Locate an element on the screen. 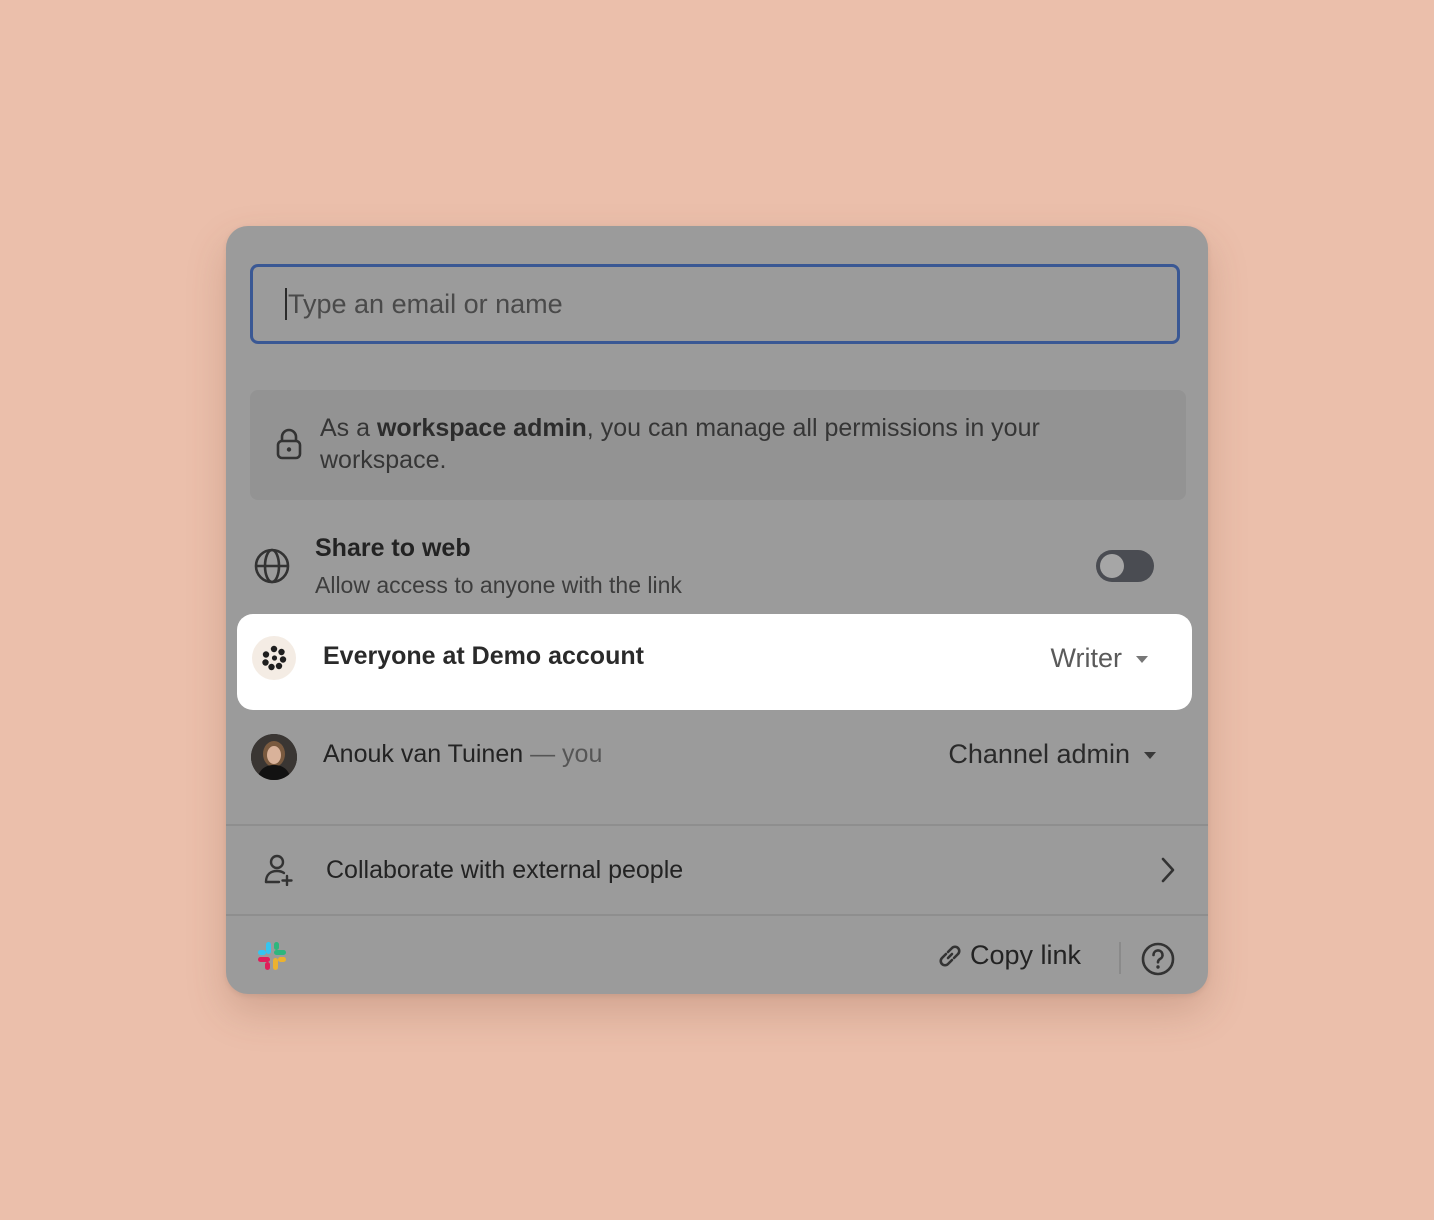  chevron-right-icon is located at coordinates (1168, 870).